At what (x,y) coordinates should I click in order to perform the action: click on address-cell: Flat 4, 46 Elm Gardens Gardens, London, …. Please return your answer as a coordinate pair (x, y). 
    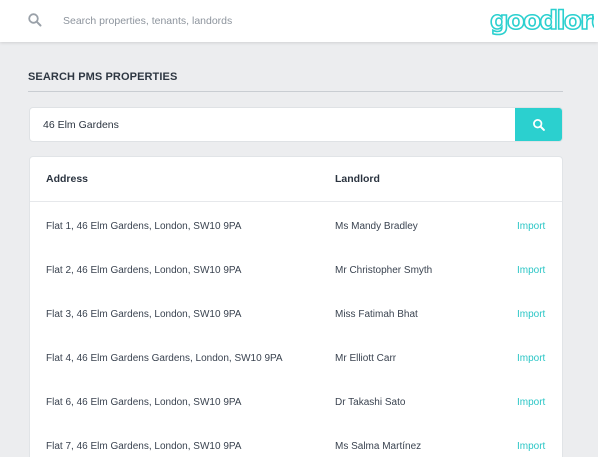
    Looking at the image, I should click on (164, 358).